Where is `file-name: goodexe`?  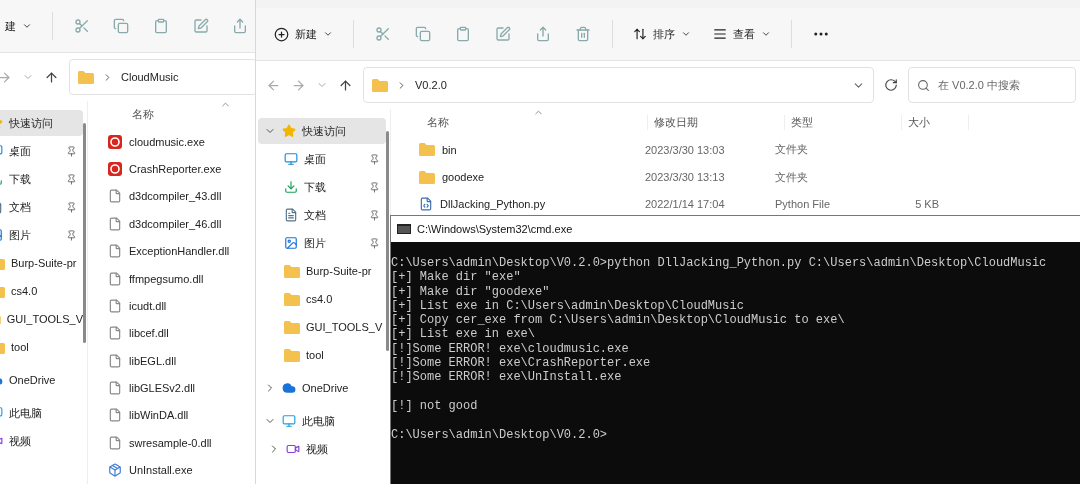
file-name: goodexe is located at coordinates (463, 177).